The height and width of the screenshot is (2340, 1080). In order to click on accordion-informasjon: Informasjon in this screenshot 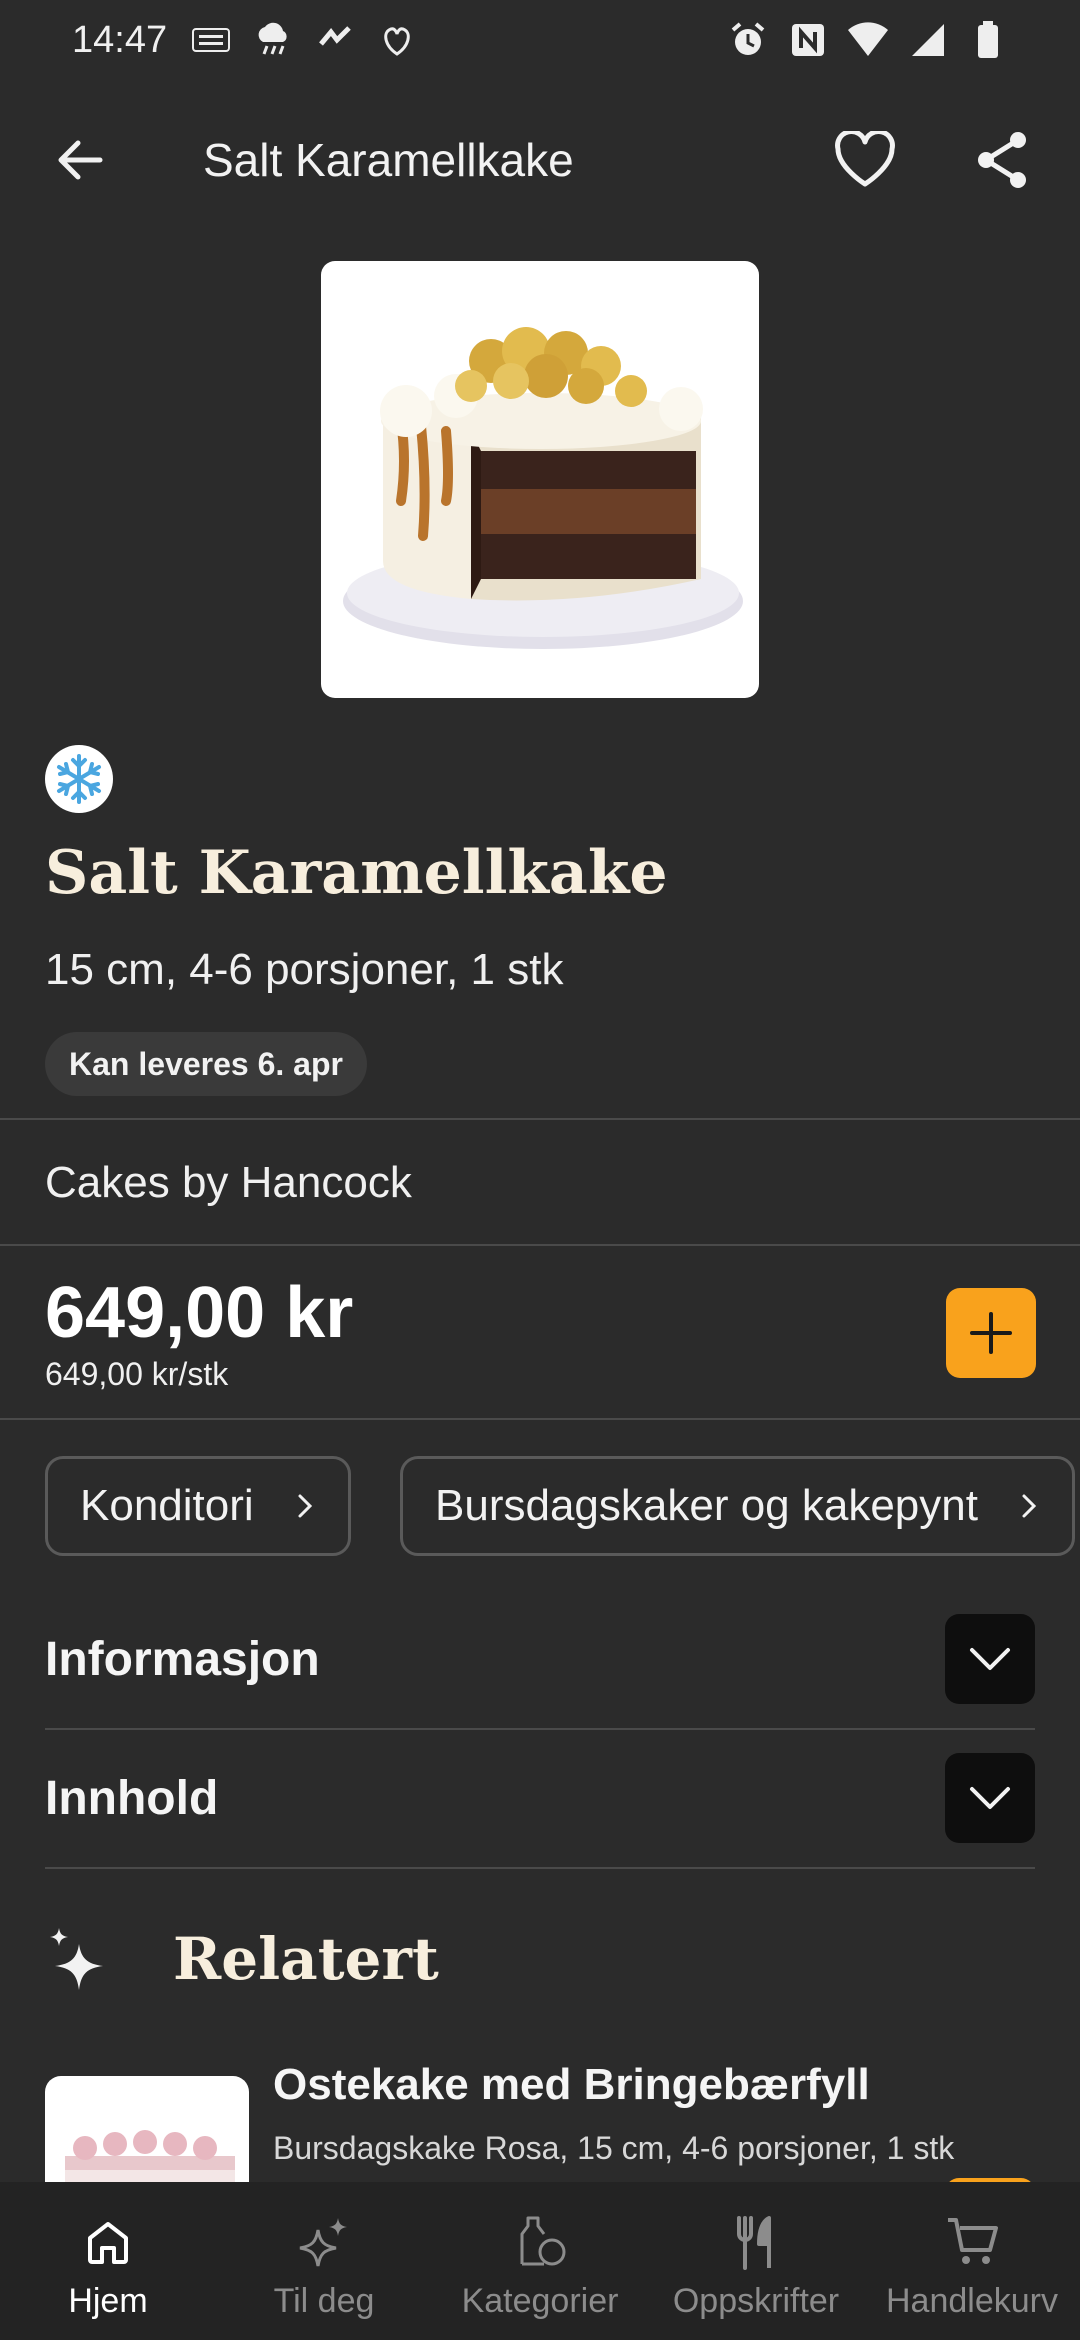, I will do `click(540, 1659)`.